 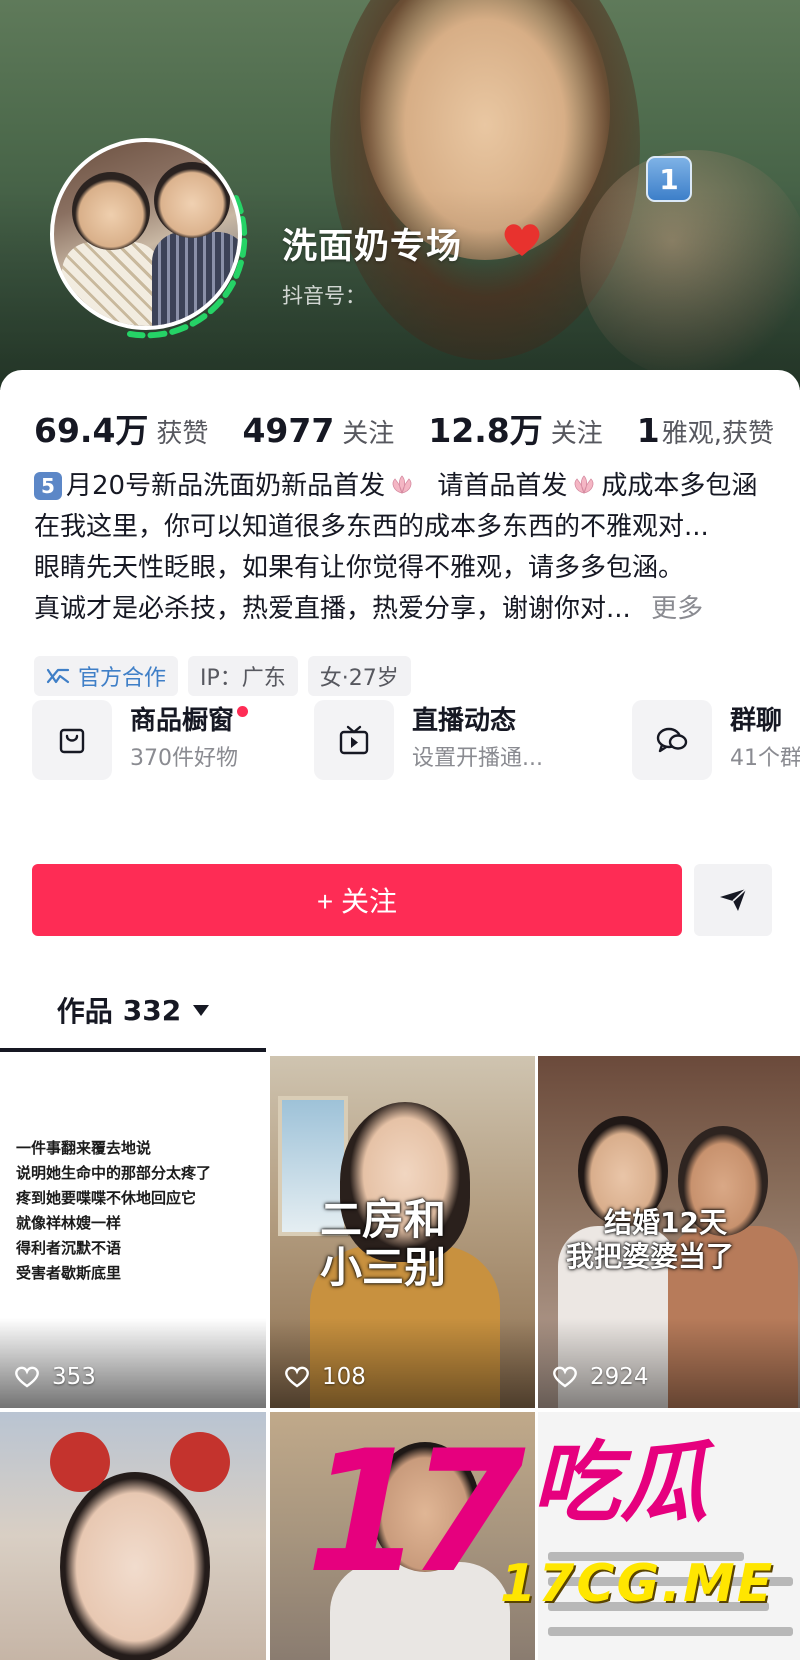 What do you see at coordinates (672, 740) in the screenshot?
I see `chat-bubble-icon` at bounding box center [672, 740].